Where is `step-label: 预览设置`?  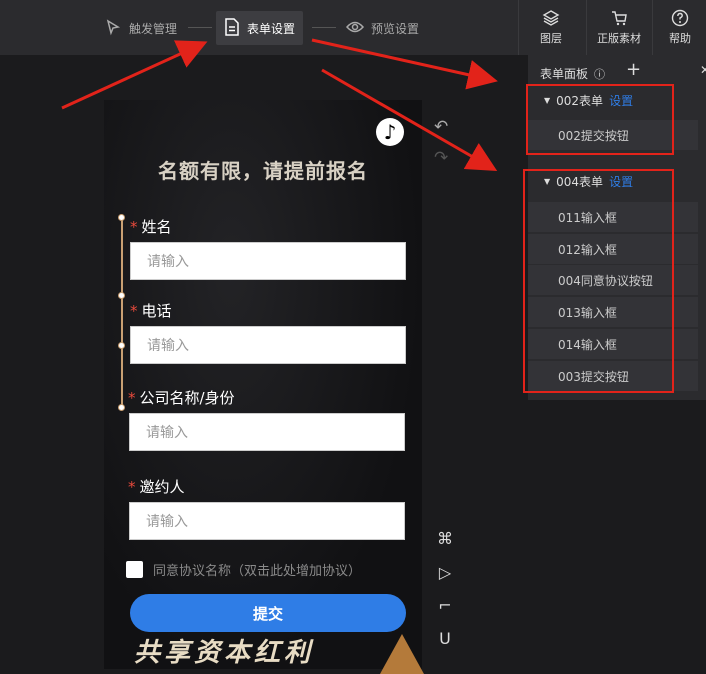
step-label: 预览设置 is located at coordinates (395, 28).